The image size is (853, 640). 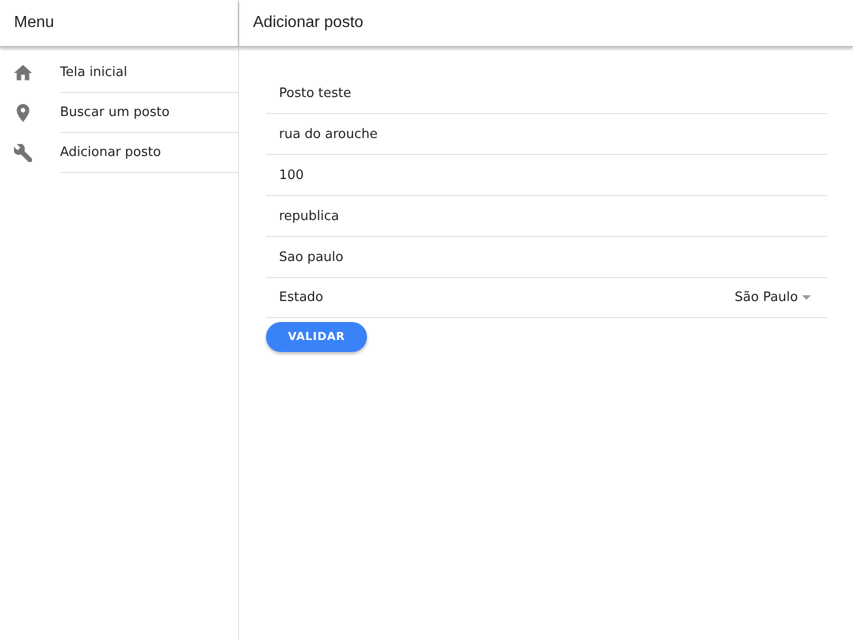 I want to click on page-title: Adicionar posto, so click(x=308, y=23).